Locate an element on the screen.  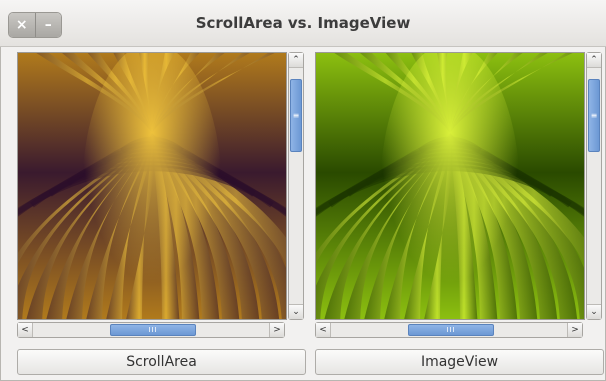
imageview-button: ImageView is located at coordinates (459, 362).